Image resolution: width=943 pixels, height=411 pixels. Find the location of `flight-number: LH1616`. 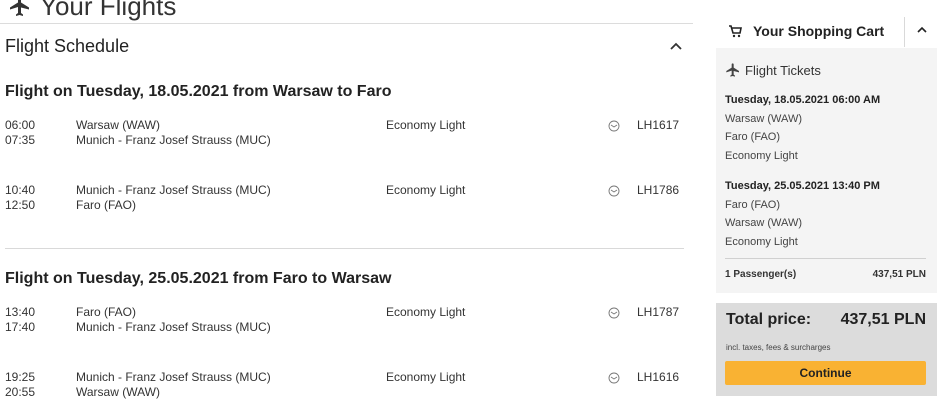

flight-number: LH1616 is located at coordinates (658, 377).